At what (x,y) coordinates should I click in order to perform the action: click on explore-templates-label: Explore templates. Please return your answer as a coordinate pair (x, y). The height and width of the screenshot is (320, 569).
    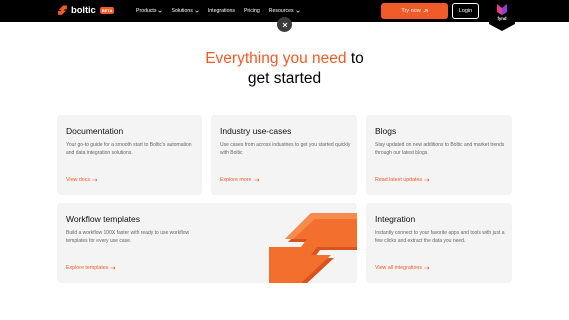
    Looking at the image, I should click on (87, 268).